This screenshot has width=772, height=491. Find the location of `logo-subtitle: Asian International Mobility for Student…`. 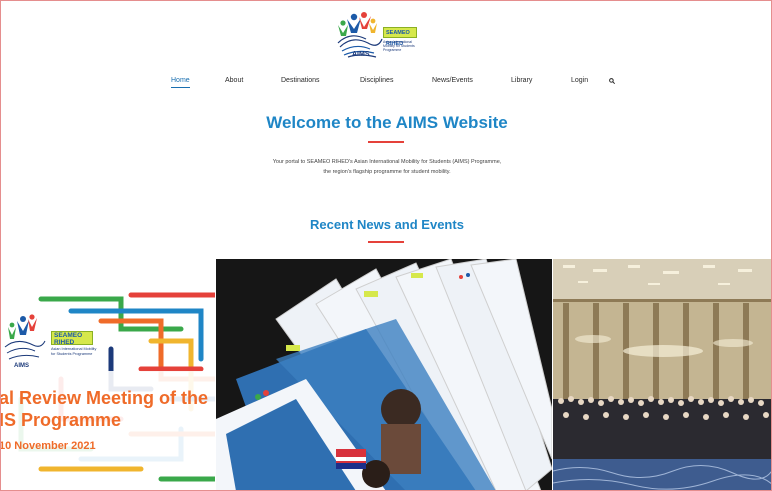

logo-subtitle: Asian International Mobility for Student… is located at coordinates (399, 46).